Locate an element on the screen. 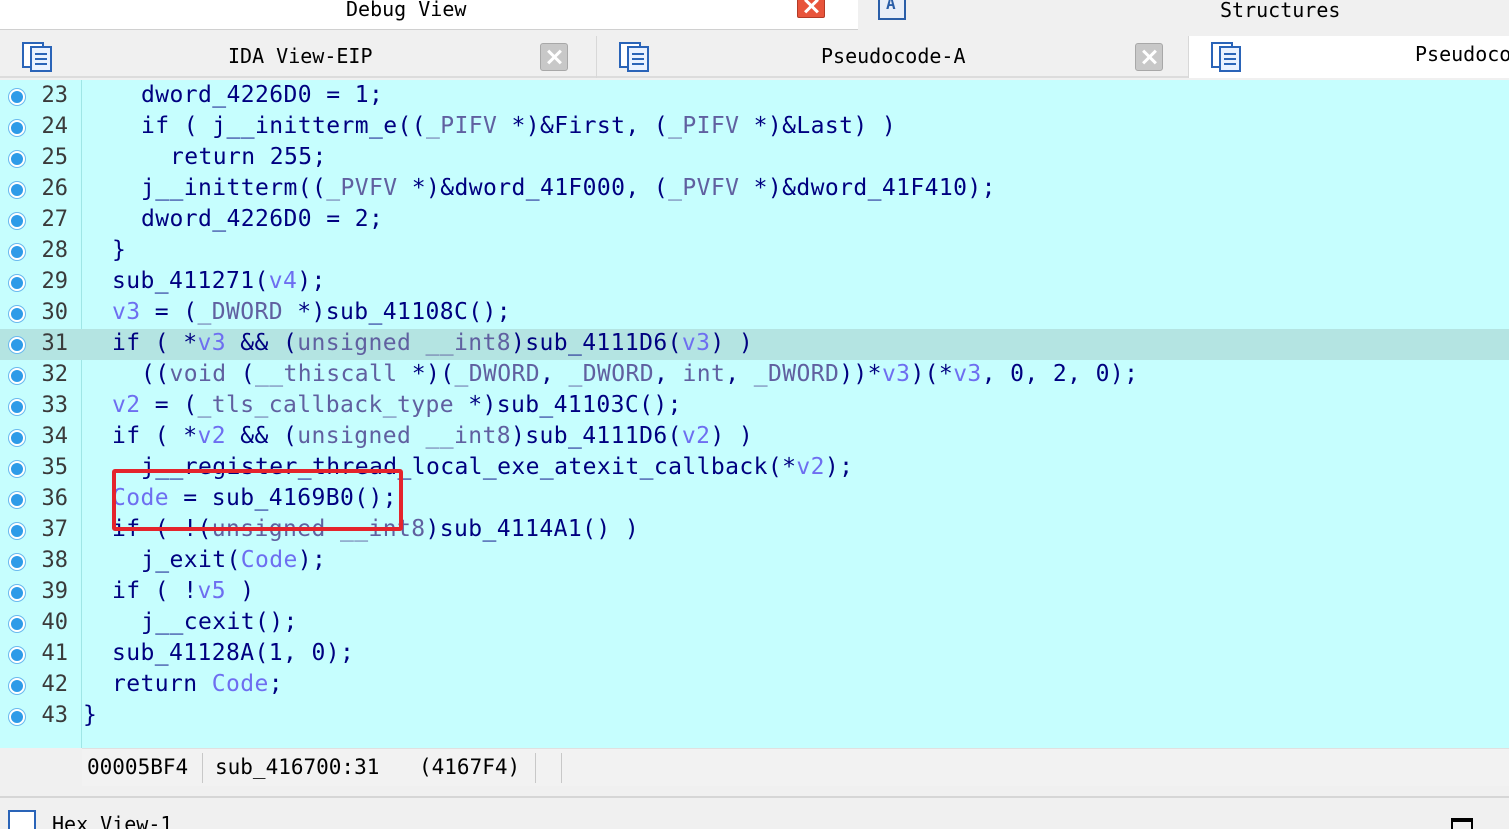 This screenshot has height=829, width=1509. line-number: 26 is located at coordinates (55, 188).